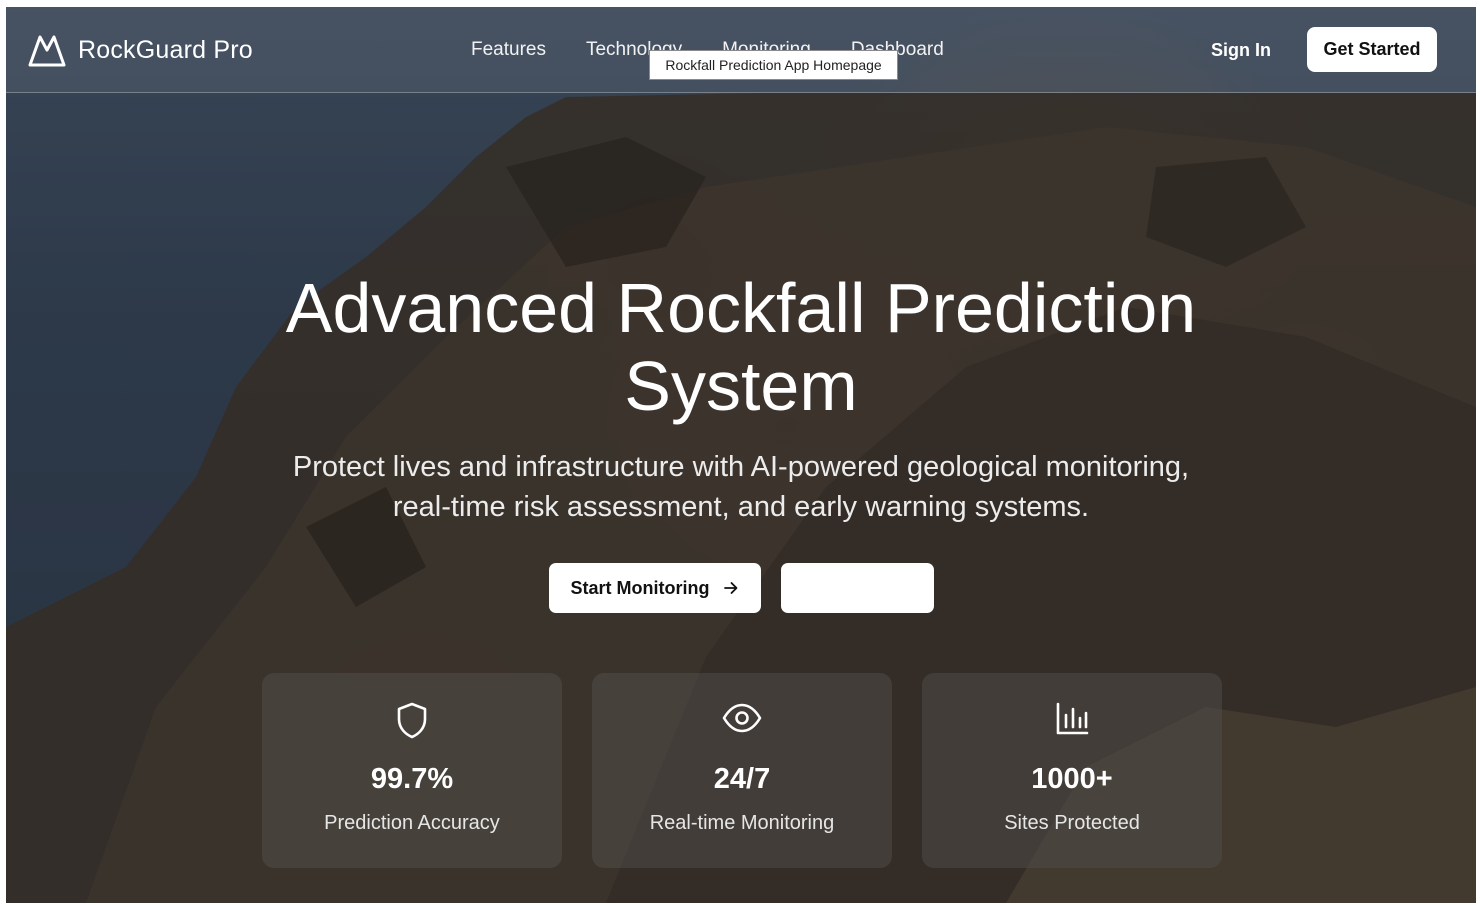  Describe the element at coordinates (1072, 779) in the screenshot. I see `stat-value: 1000+` at that location.